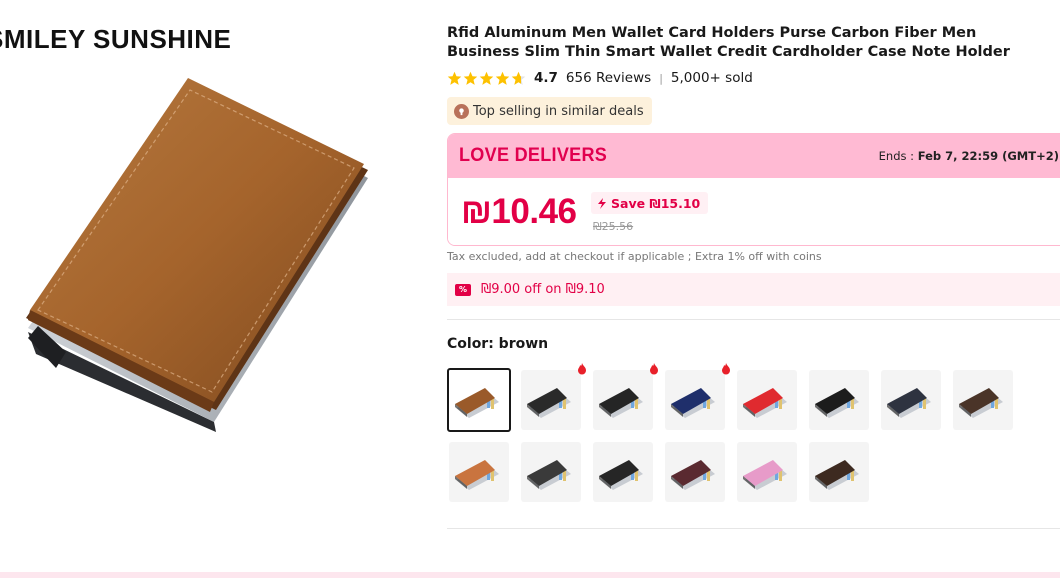  I want to click on reviews-link: 656 Reviews, so click(608, 78).